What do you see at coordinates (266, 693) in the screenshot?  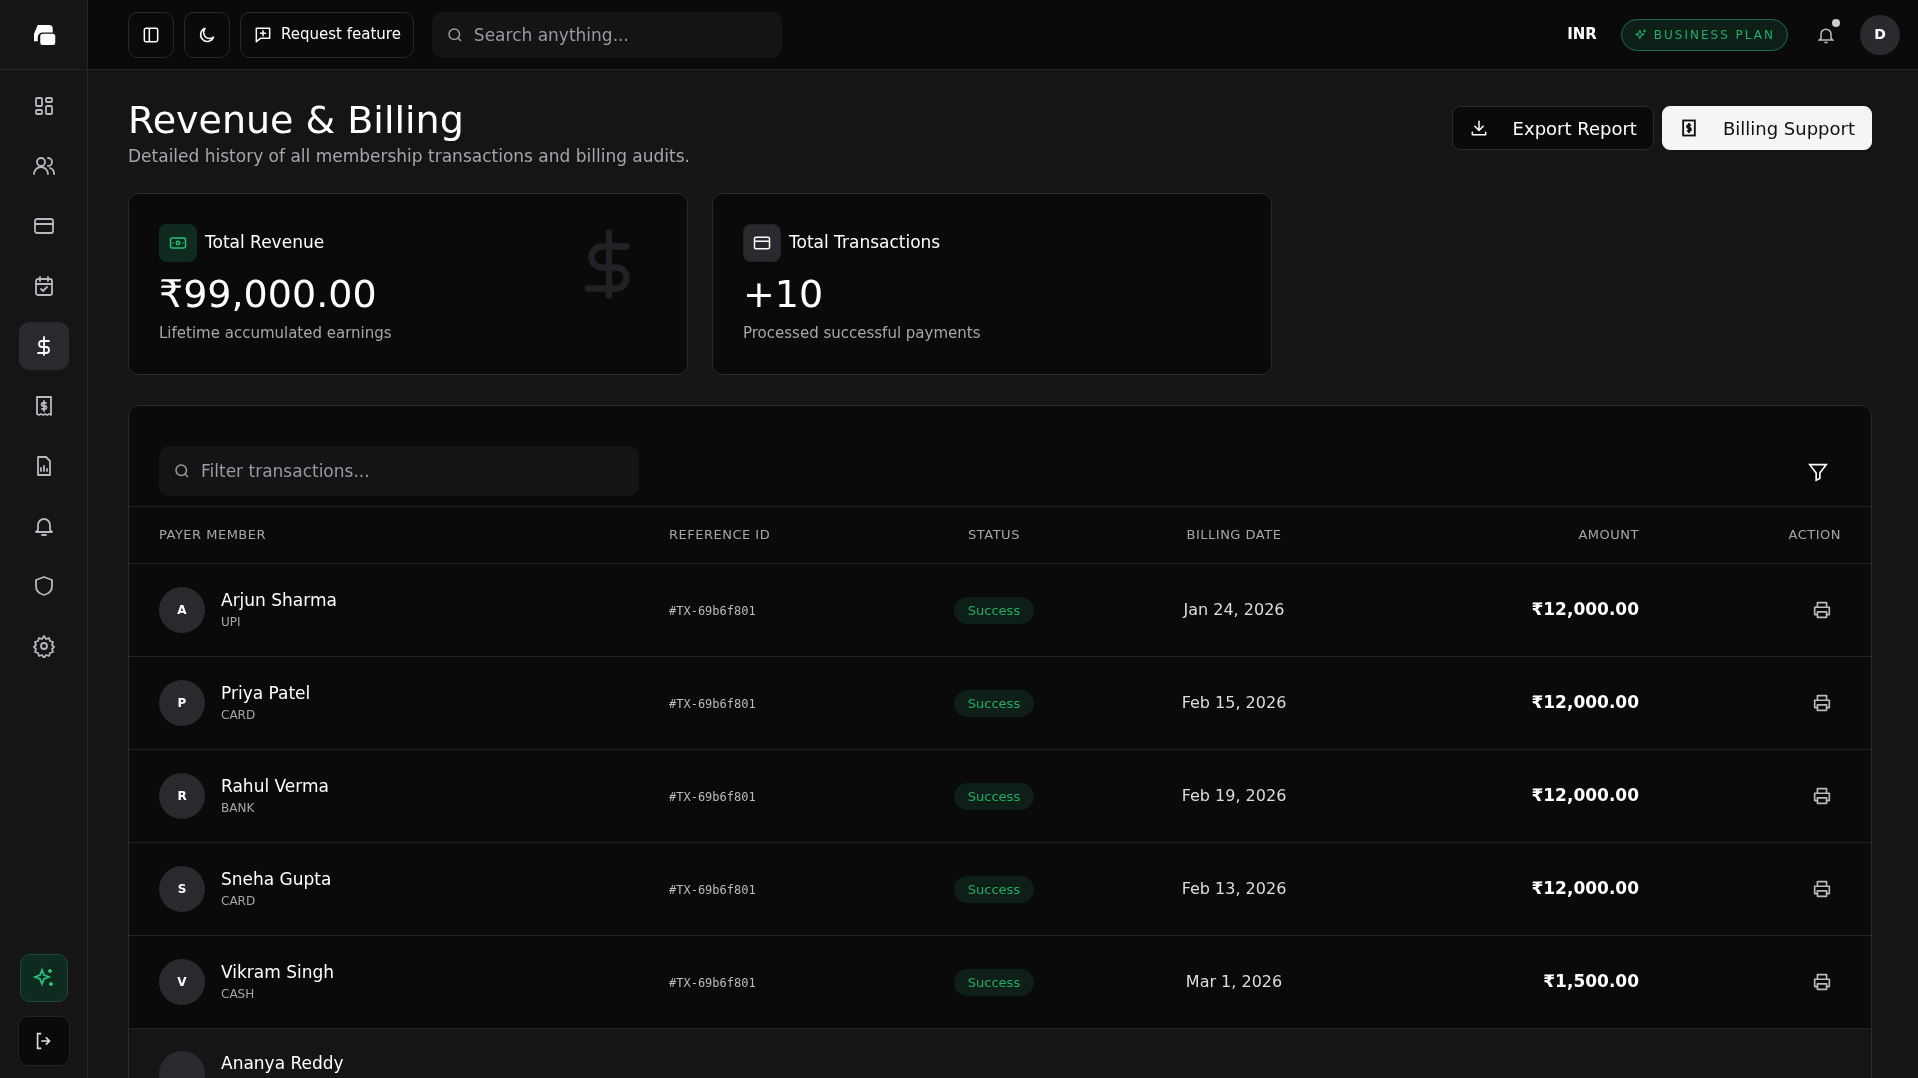 I see `payer-name: Priya Patel` at bounding box center [266, 693].